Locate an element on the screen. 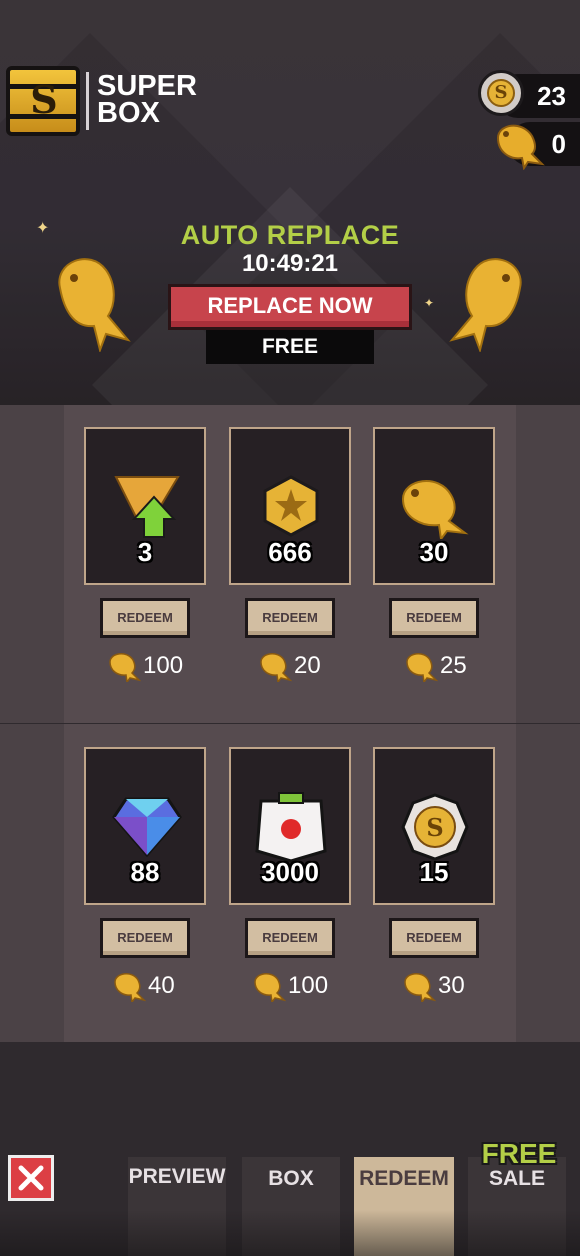 The height and width of the screenshot is (1256, 580). price-value: 20 is located at coordinates (307, 665).